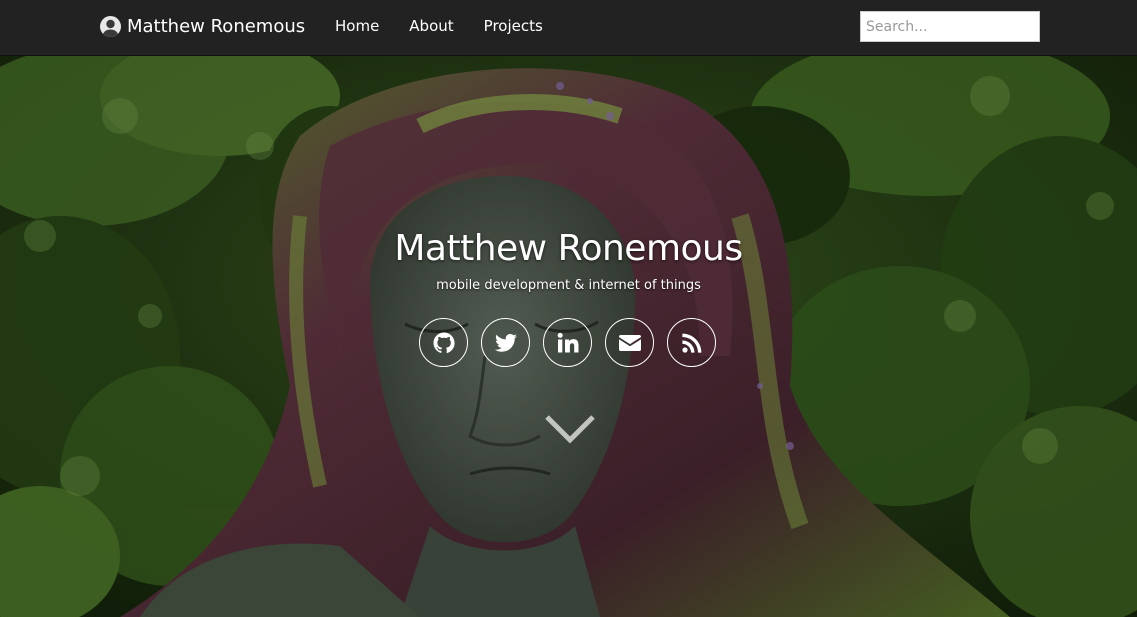 The height and width of the screenshot is (617, 1137). I want to click on chevron-down-icon, so click(570, 429).